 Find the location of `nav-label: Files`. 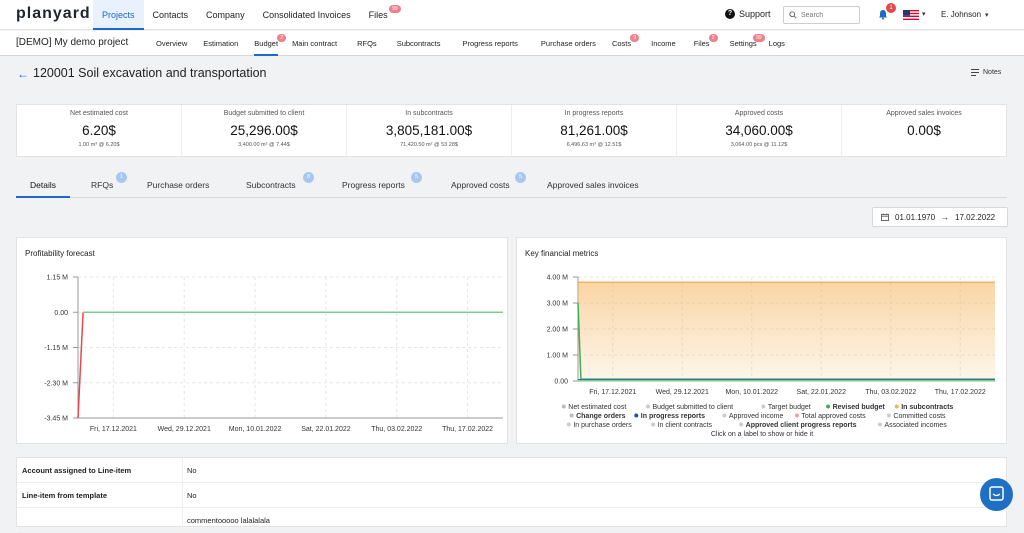

nav-label: Files is located at coordinates (378, 15).